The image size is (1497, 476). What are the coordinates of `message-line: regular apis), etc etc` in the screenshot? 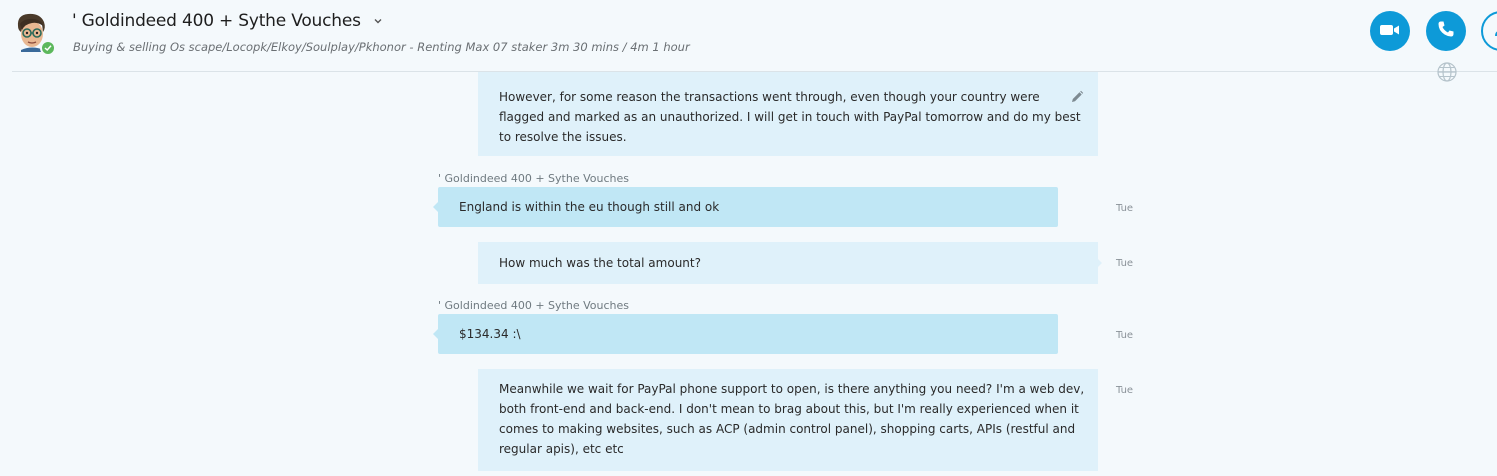 It's located at (561, 449).